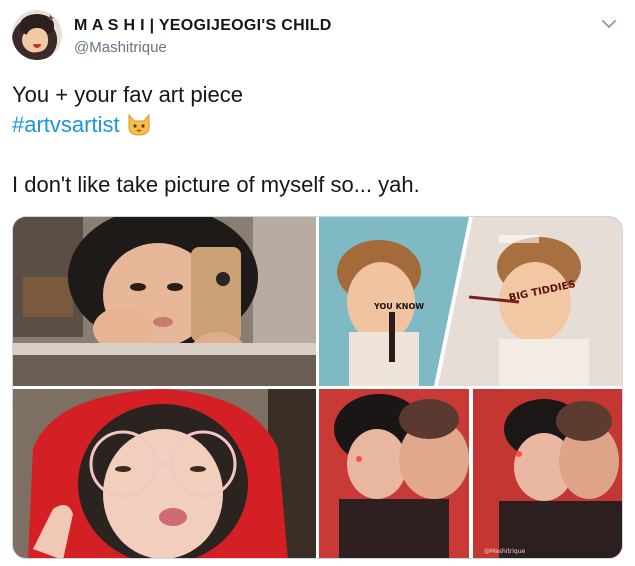  What do you see at coordinates (37, 35) in the screenshot?
I see `avatar: ✦` at bounding box center [37, 35].